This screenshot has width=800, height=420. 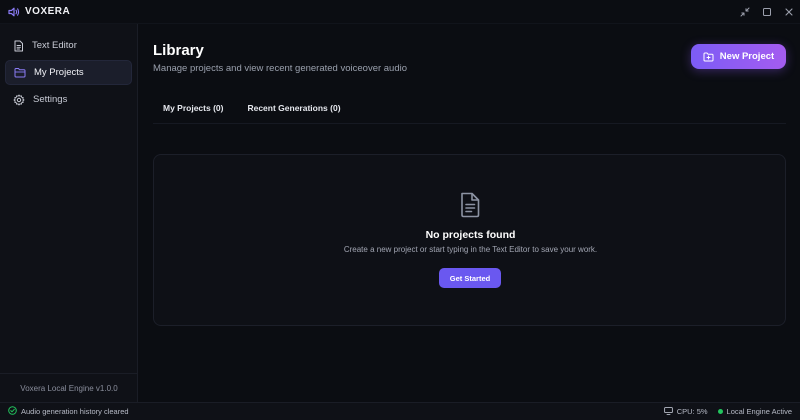 I want to click on sidebar-nav: Text Editor My Projects Settings, so click(x=68, y=68).